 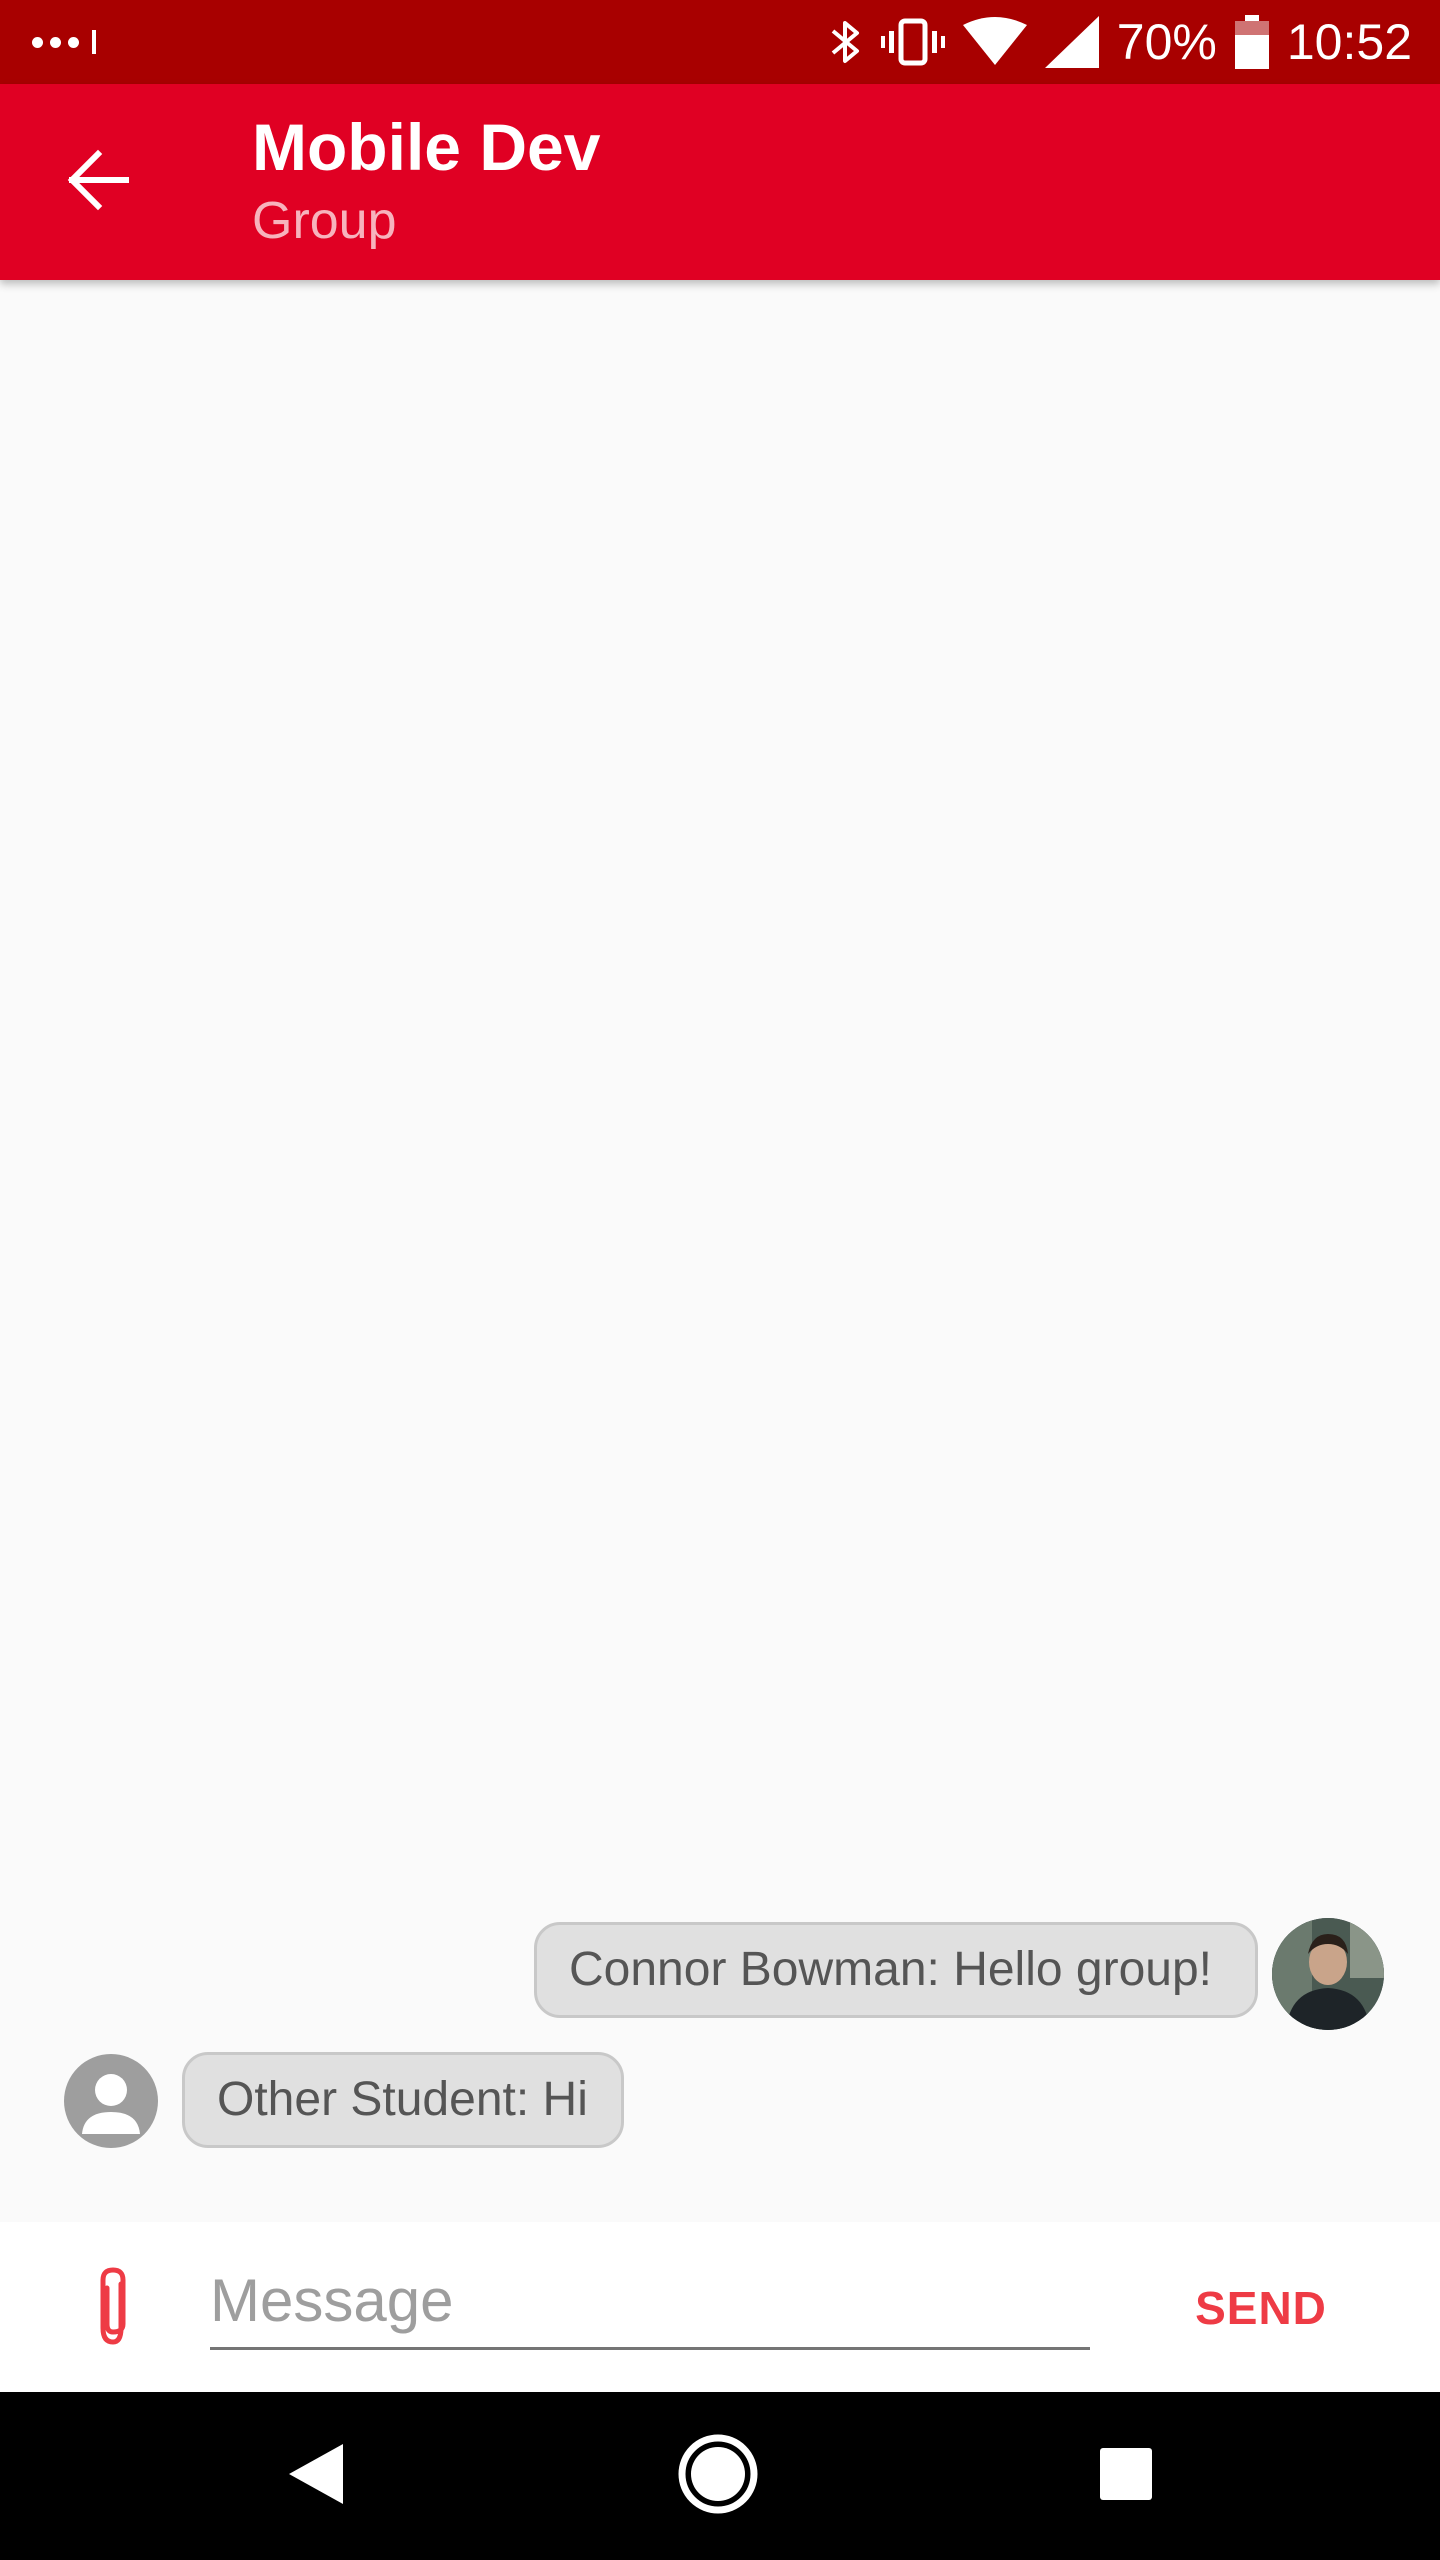 What do you see at coordinates (324, 221) in the screenshot?
I see `page-subtitle: Group` at bounding box center [324, 221].